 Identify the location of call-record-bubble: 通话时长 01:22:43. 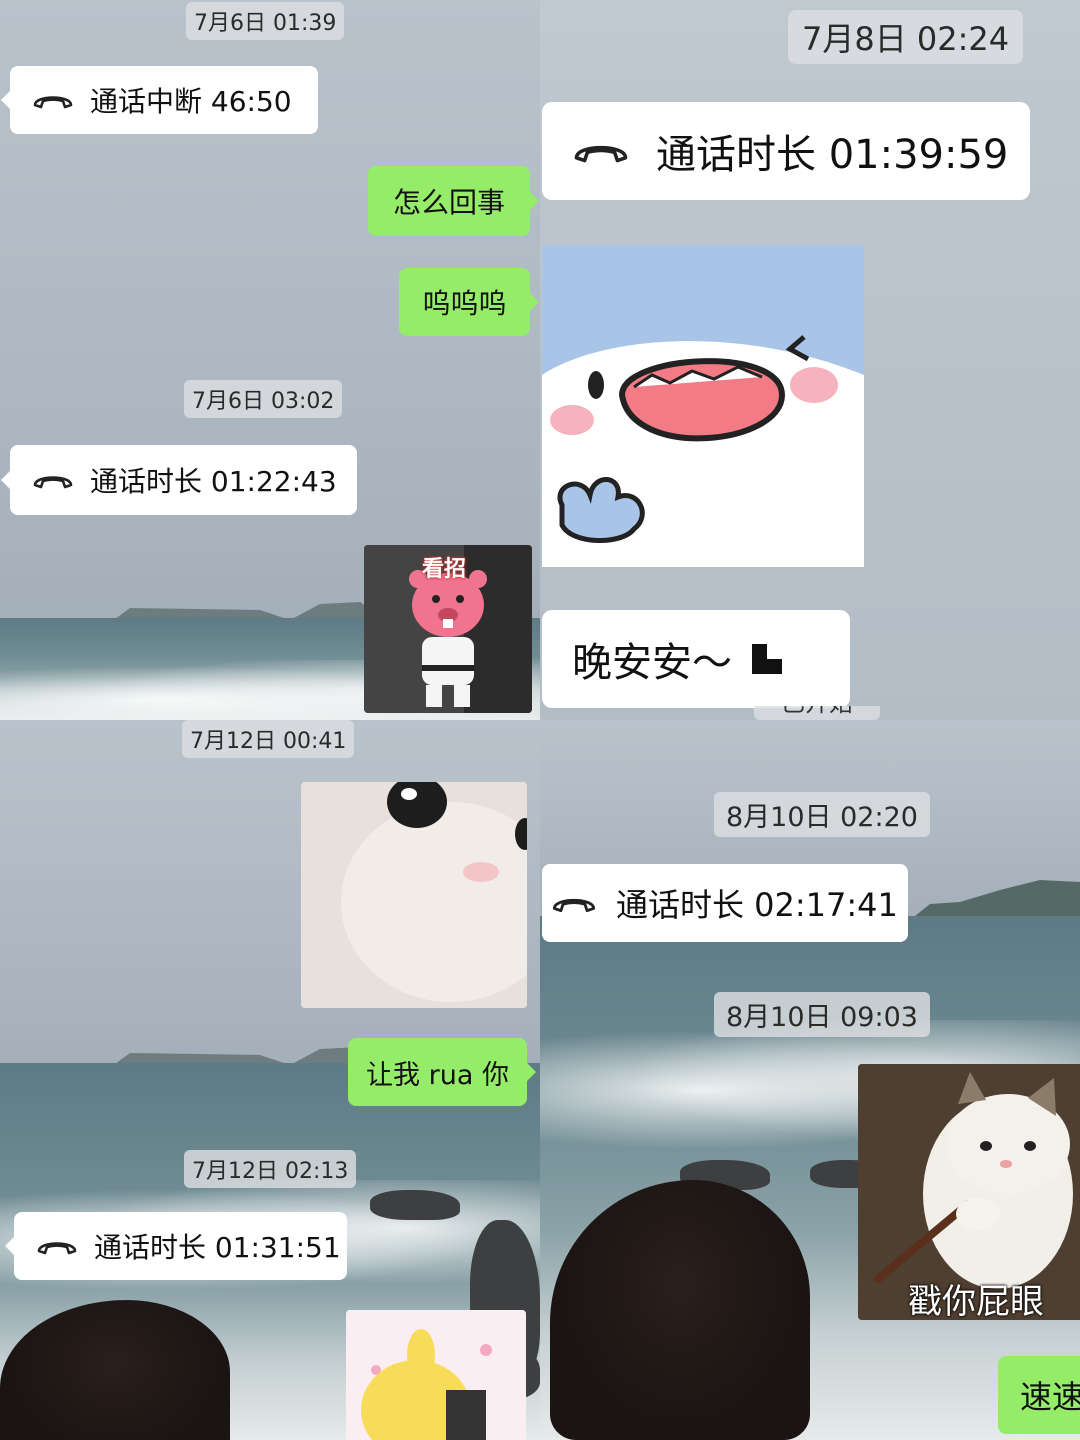
(179, 480).